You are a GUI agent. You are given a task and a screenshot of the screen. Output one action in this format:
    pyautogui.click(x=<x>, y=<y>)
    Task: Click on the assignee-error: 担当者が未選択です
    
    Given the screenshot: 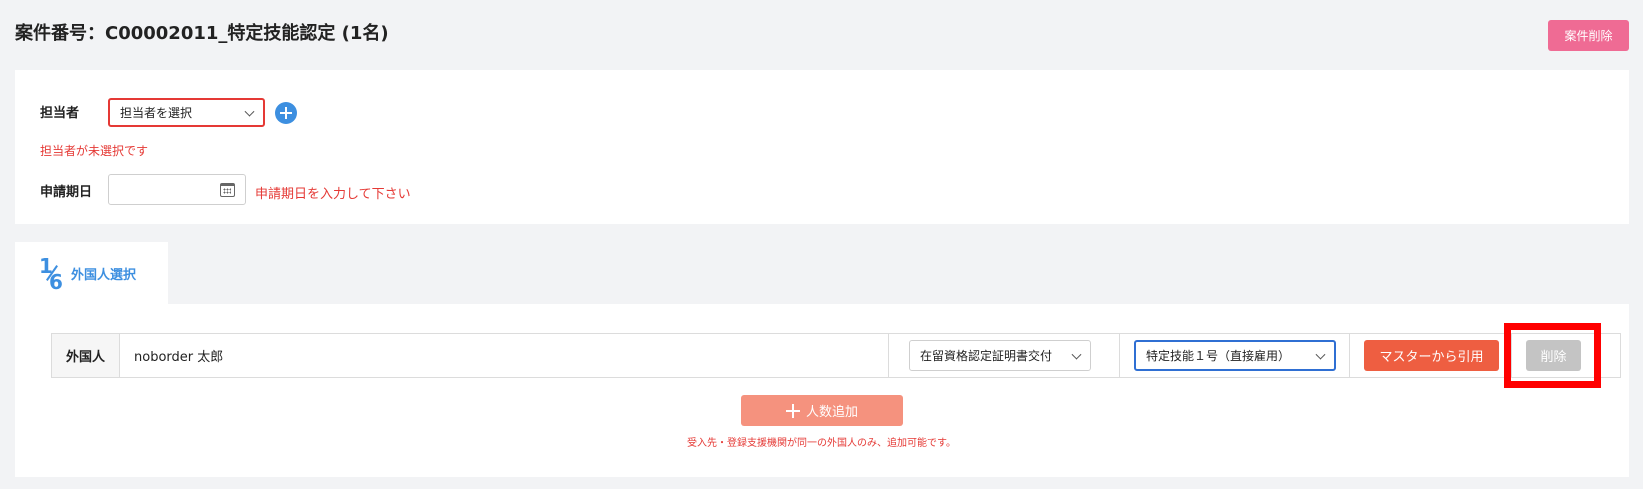 What is the action you would take?
    pyautogui.click(x=94, y=151)
    